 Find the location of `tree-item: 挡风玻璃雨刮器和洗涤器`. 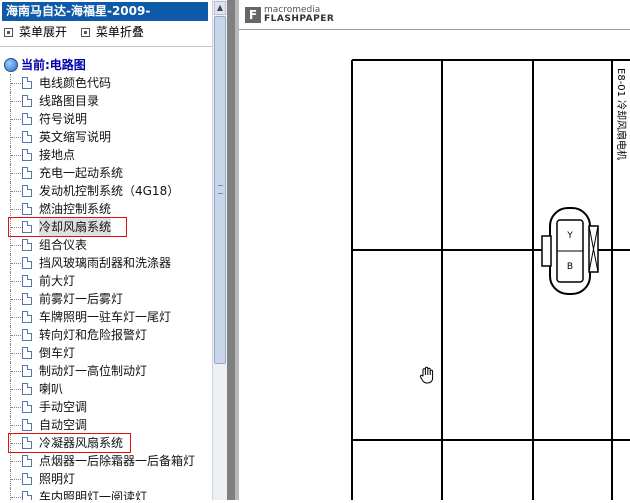

tree-item: 挡风玻璃雨刮器和洗涤器 is located at coordinates (106, 263).